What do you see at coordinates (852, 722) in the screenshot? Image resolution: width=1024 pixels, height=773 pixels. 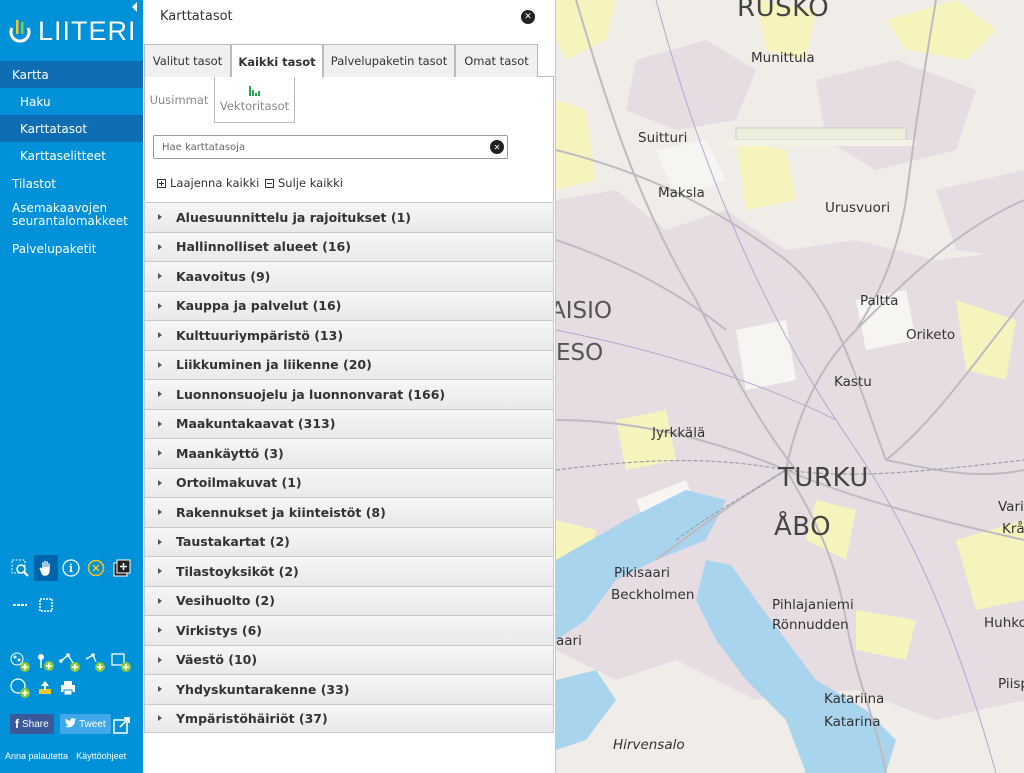 I see `map-label-katarina: Katarina` at bounding box center [852, 722].